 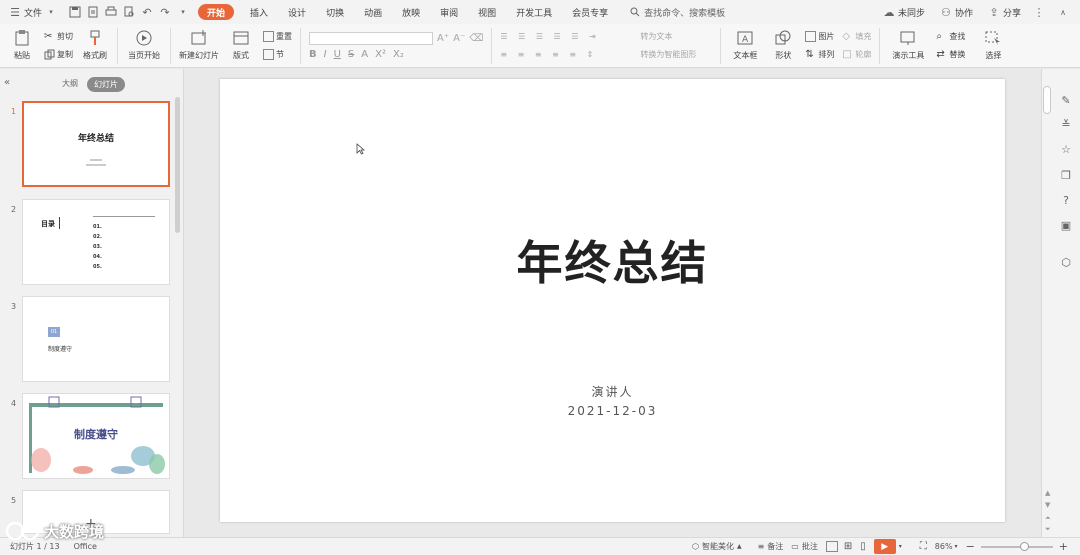 I want to click on undo-icon: ↶, so click(x=147, y=12).